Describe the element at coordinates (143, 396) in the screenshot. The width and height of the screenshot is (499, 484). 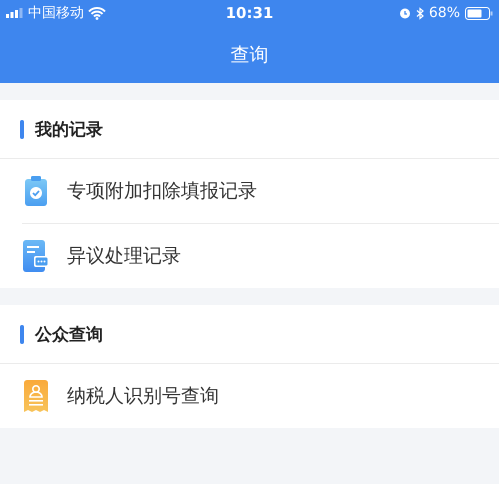
I see `menu-item: 纳税人识别号查询` at that location.